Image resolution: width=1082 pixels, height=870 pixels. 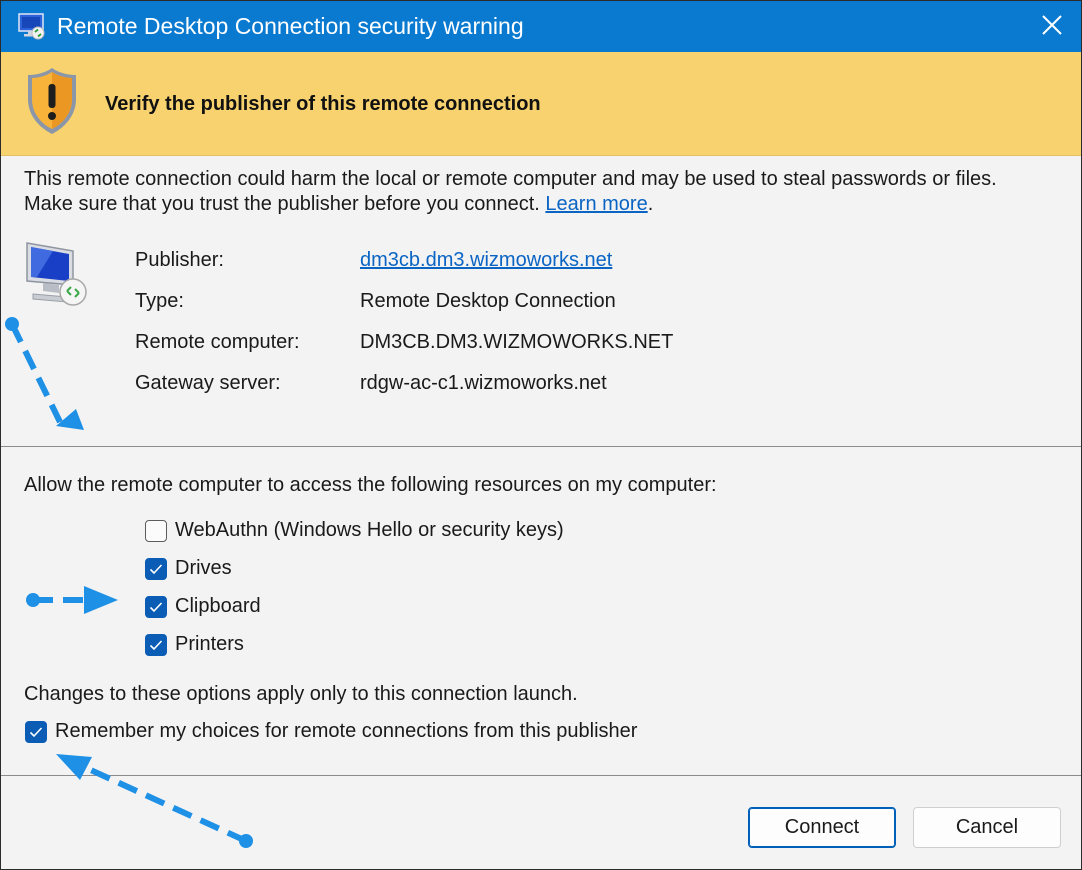 What do you see at coordinates (650, 204) in the screenshot?
I see `description-suffix: .` at bounding box center [650, 204].